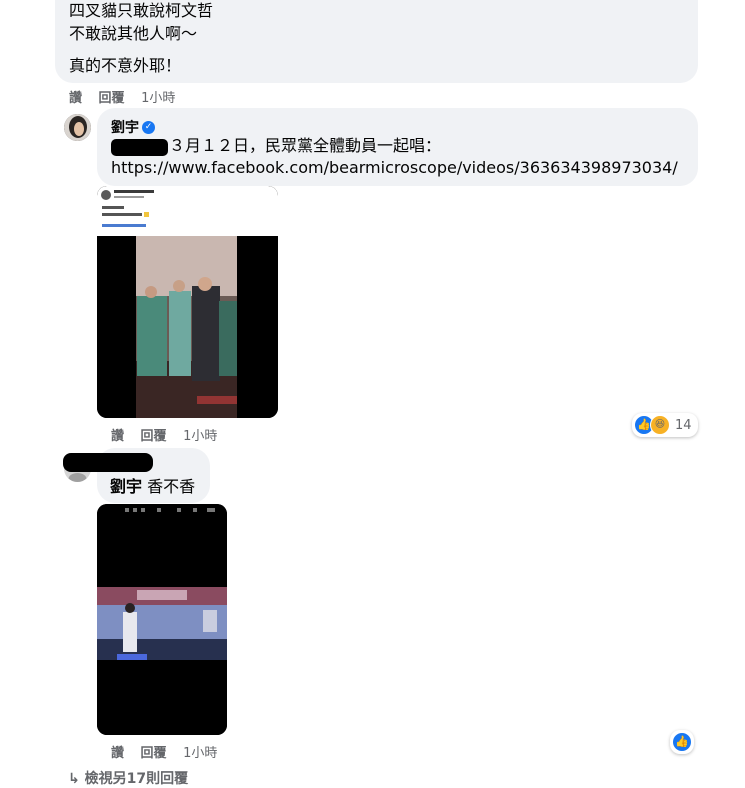 Image resolution: width=745 pixels, height=788 pixels. Describe the element at coordinates (125, 128) in the screenshot. I see `author-name: 劉宇` at that location.